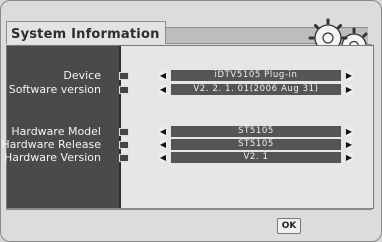 The height and width of the screenshot is (242, 382). I want to click on hardware-release-value: ST5105, so click(256, 144).